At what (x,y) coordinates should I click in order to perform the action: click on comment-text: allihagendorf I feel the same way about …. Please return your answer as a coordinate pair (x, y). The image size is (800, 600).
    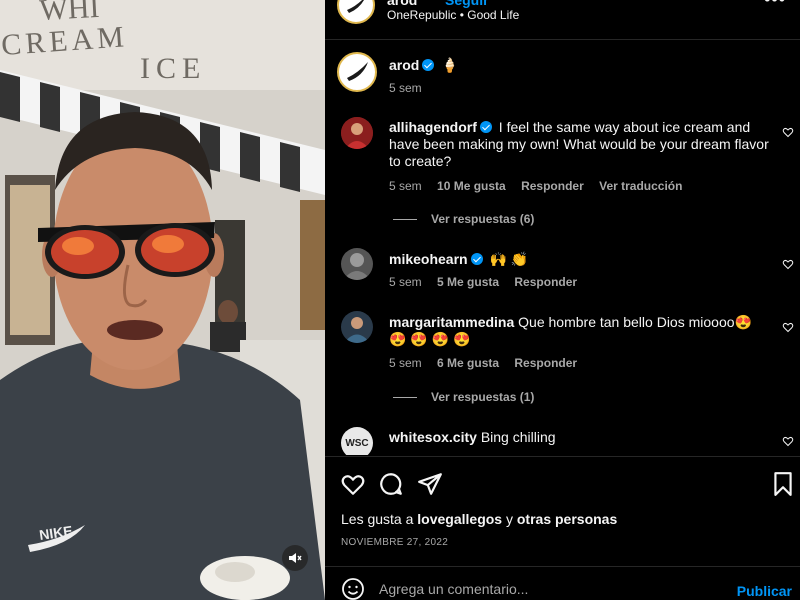
    Looking at the image, I should click on (579, 144).